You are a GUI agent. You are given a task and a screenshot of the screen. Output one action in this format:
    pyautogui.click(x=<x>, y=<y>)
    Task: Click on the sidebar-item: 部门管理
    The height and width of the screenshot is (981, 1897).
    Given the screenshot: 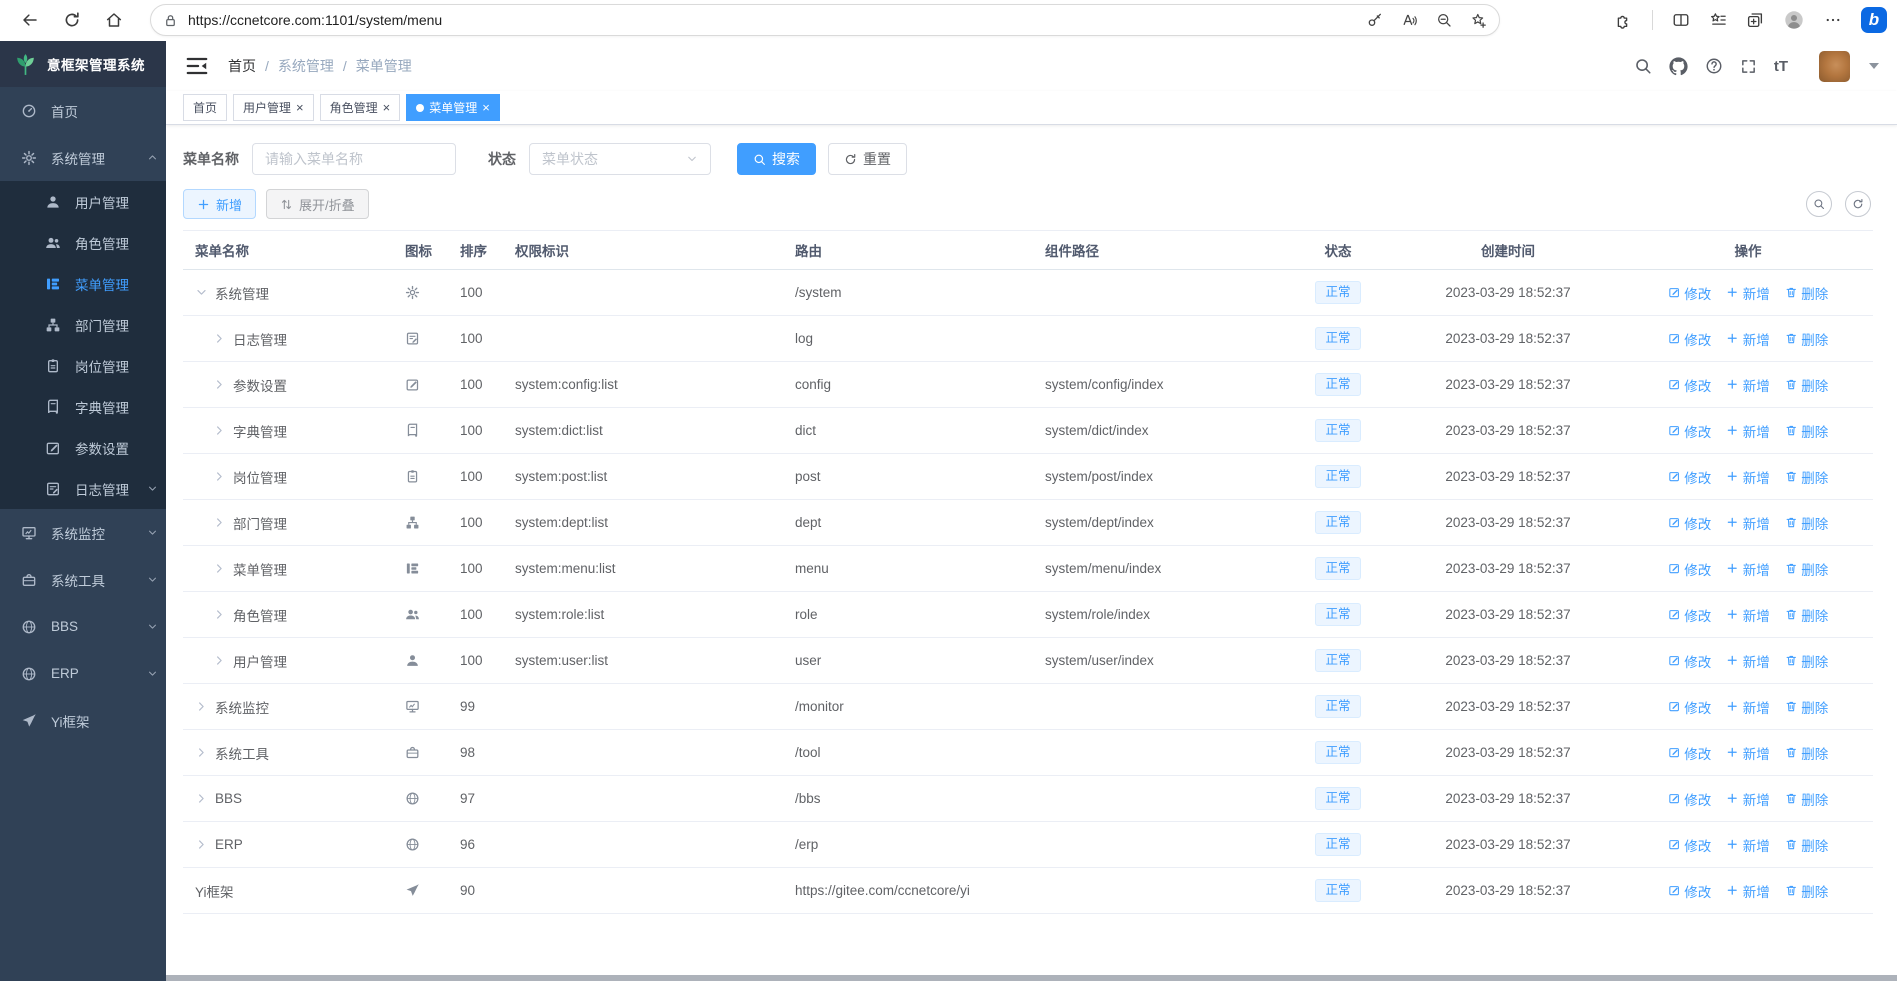 What is the action you would take?
    pyautogui.click(x=83, y=324)
    